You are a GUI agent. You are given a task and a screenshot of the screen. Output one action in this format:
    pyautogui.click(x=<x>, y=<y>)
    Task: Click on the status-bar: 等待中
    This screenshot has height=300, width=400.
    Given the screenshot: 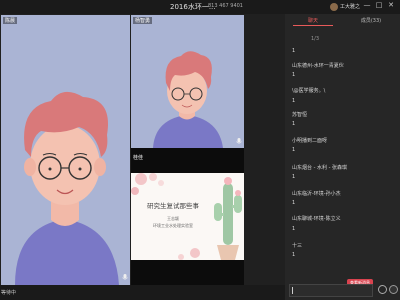 What is the action you would take?
    pyautogui.click(x=142, y=292)
    